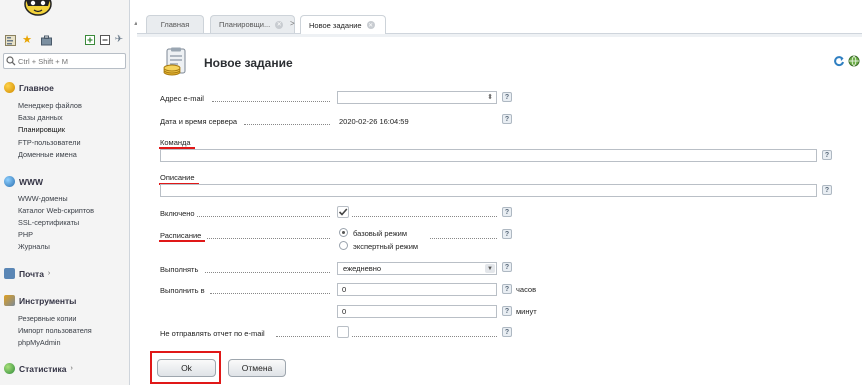  I want to click on ok-button: Ok, so click(186, 368).